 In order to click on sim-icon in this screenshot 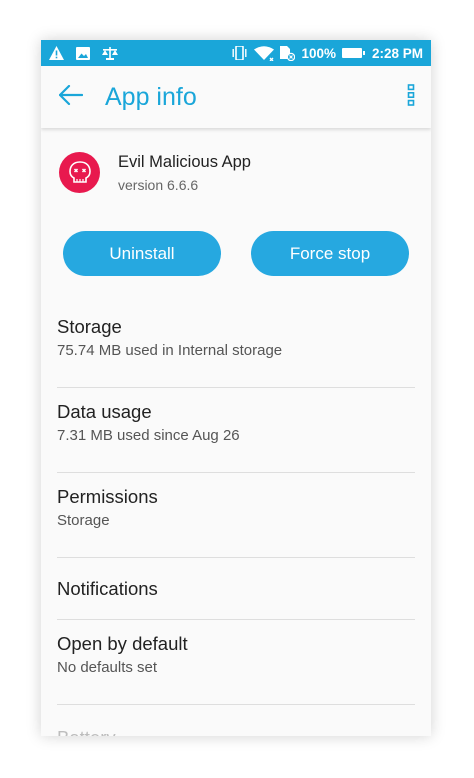, I will do `click(288, 53)`.